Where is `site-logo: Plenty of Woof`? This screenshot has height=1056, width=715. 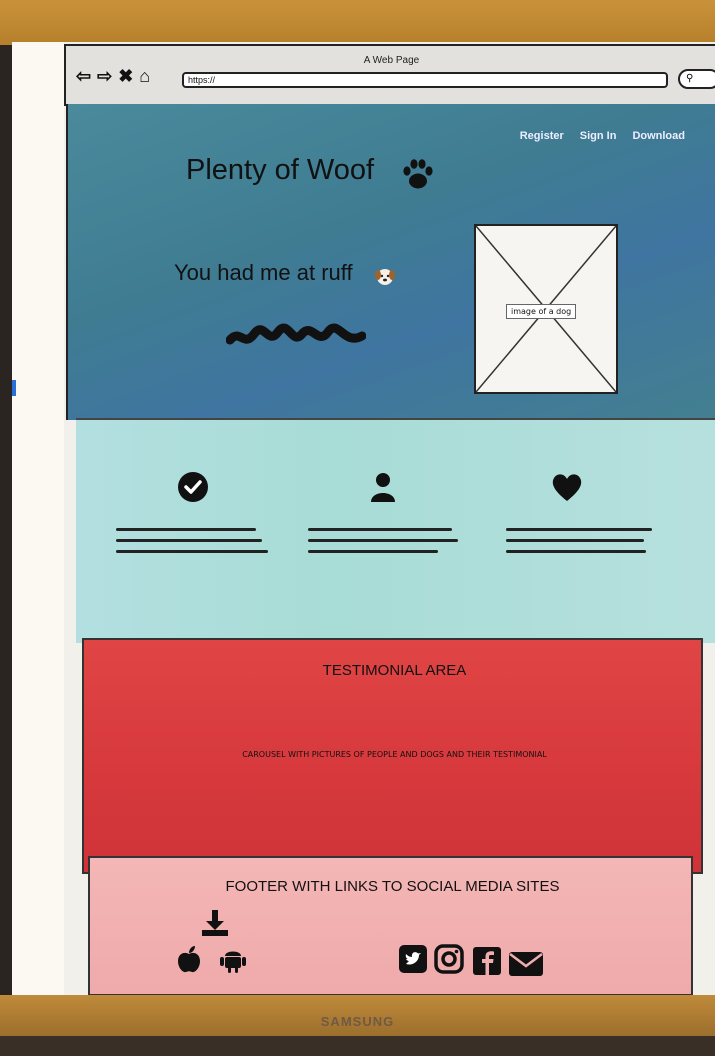 site-logo: Plenty of Woof is located at coordinates (280, 170).